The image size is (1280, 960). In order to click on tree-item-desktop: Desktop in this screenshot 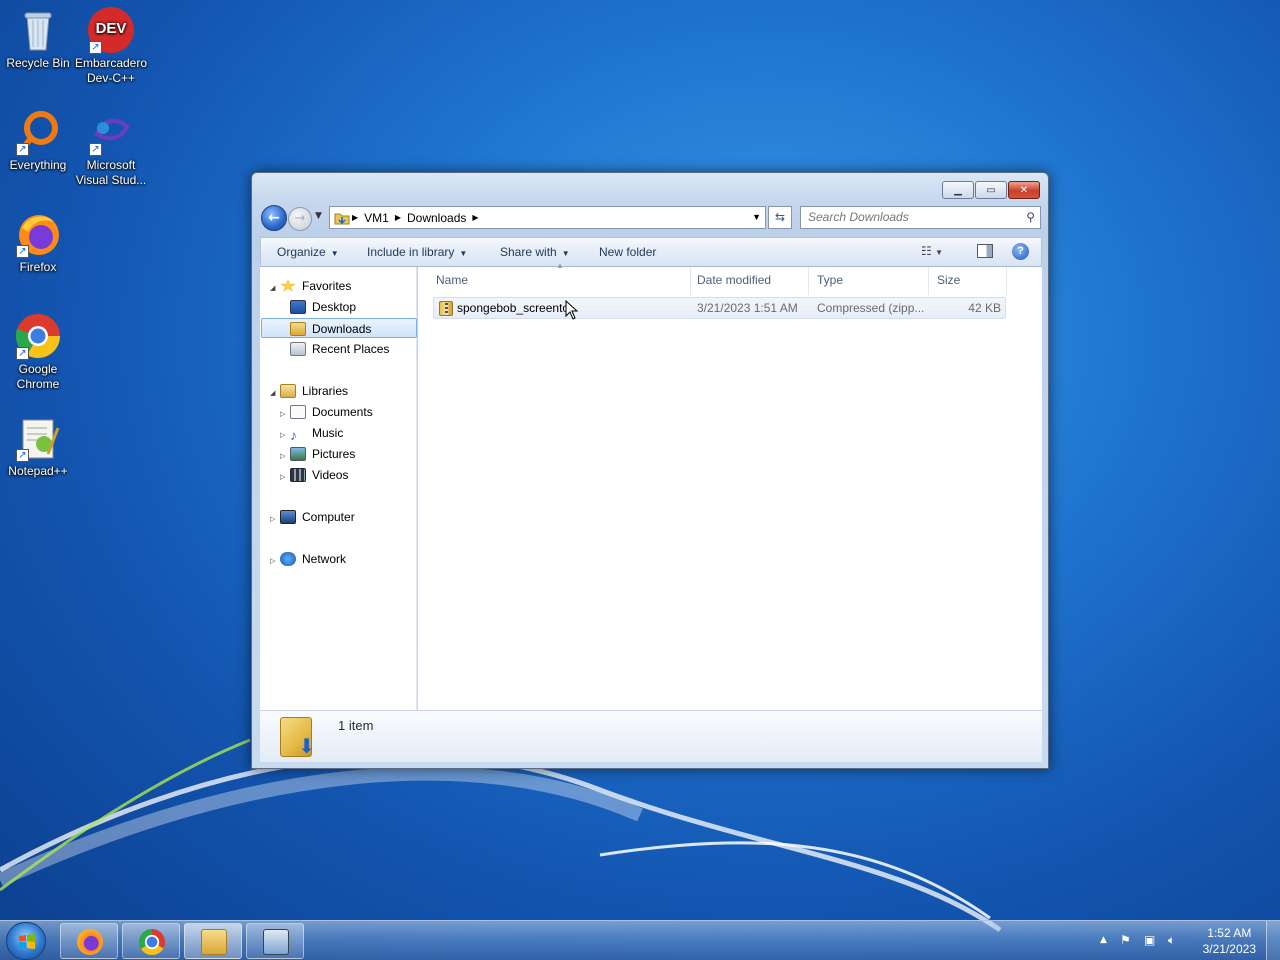, I will do `click(323, 307)`.